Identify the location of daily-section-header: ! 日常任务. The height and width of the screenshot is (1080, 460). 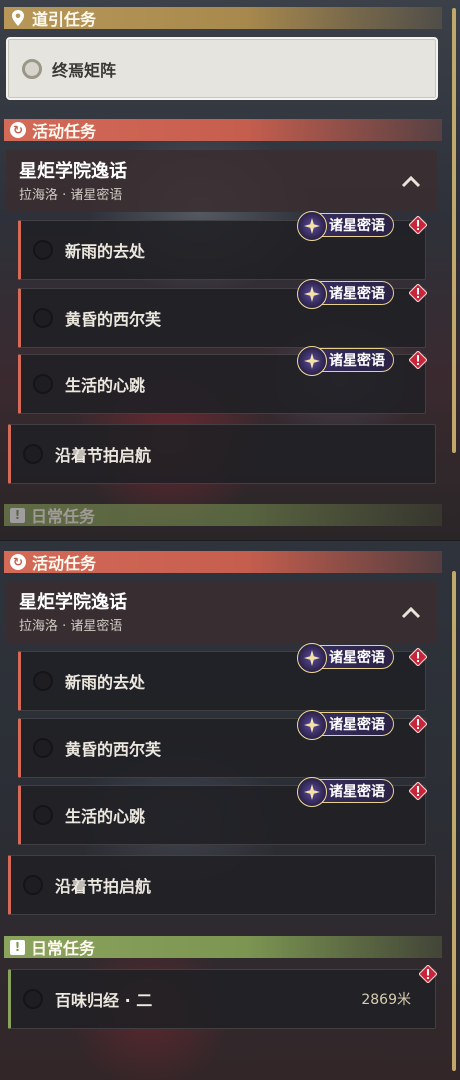
(223, 947).